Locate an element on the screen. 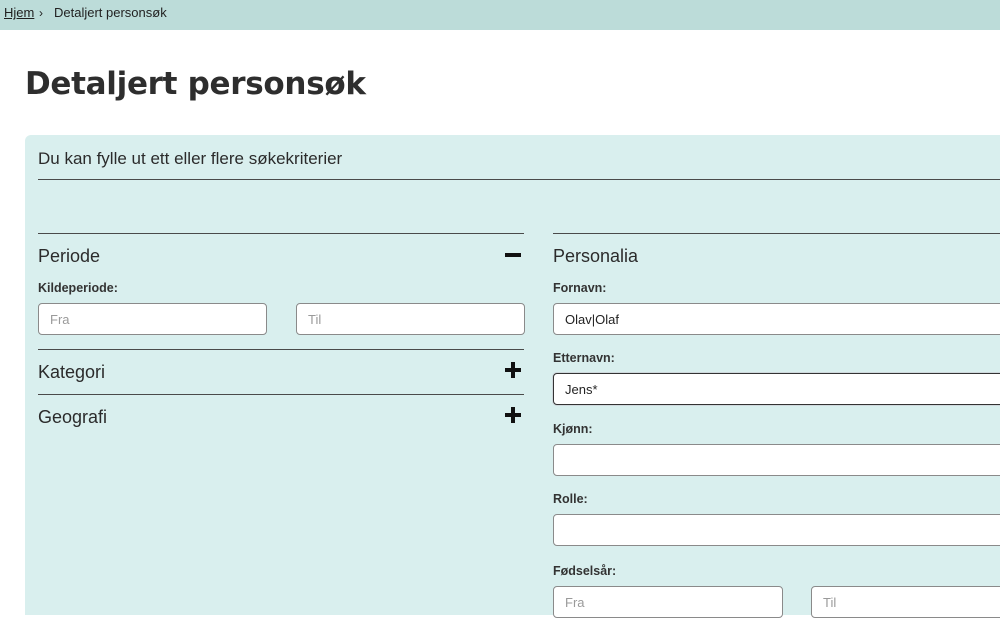 The width and height of the screenshot is (1000, 618). intro-divider is located at coordinates (519, 179).